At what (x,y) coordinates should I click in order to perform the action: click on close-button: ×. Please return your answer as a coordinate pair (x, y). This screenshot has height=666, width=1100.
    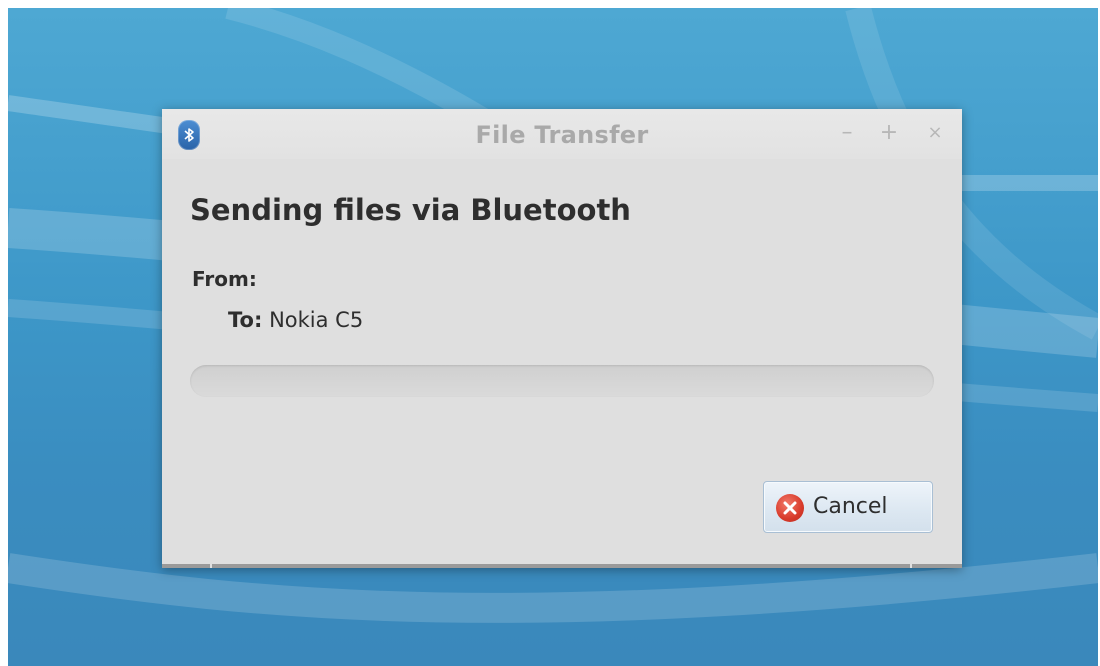
    Looking at the image, I should click on (935, 133).